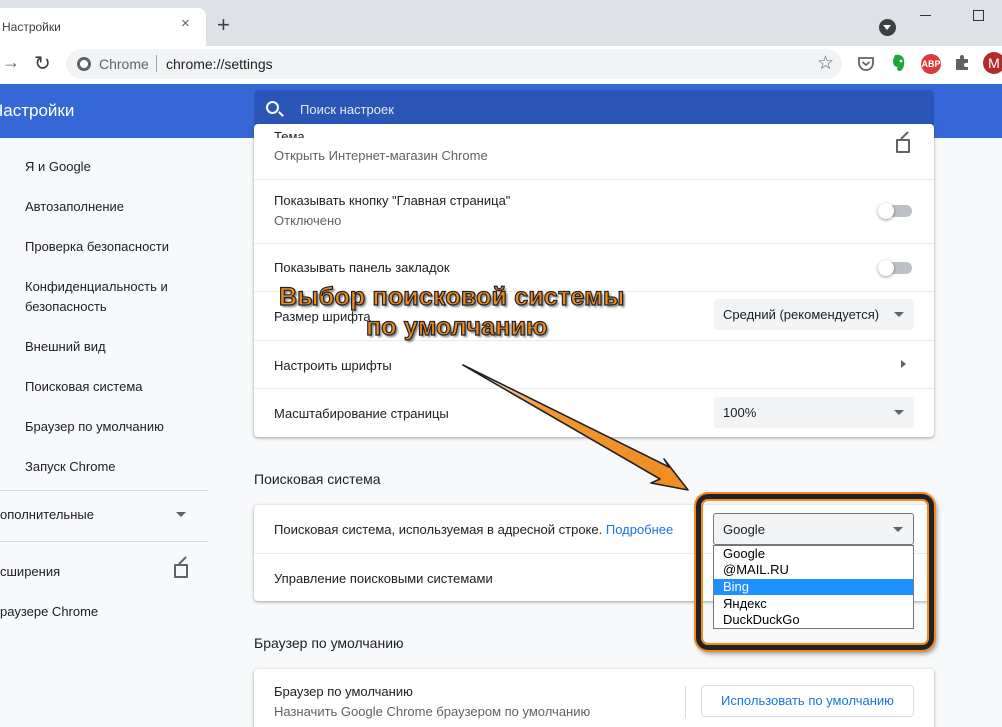 The height and width of the screenshot is (727, 1002). What do you see at coordinates (317, 479) in the screenshot?
I see `search-engine-section-title: Поисковая система` at bounding box center [317, 479].